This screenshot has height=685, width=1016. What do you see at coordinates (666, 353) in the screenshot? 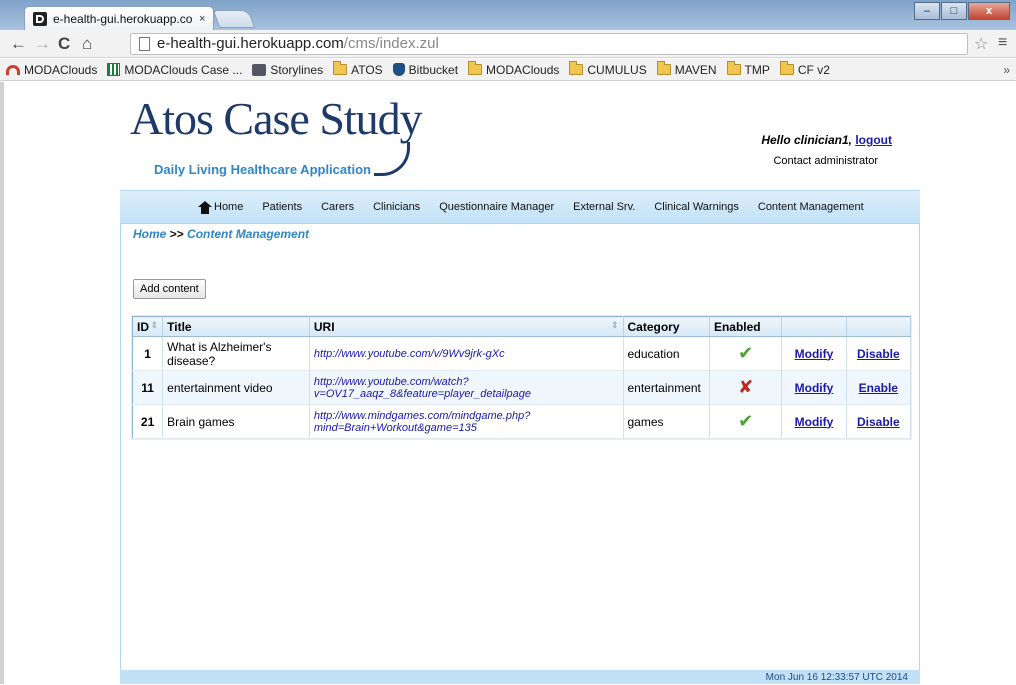
I see `cell-category: education` at bounding box center [666, 353].